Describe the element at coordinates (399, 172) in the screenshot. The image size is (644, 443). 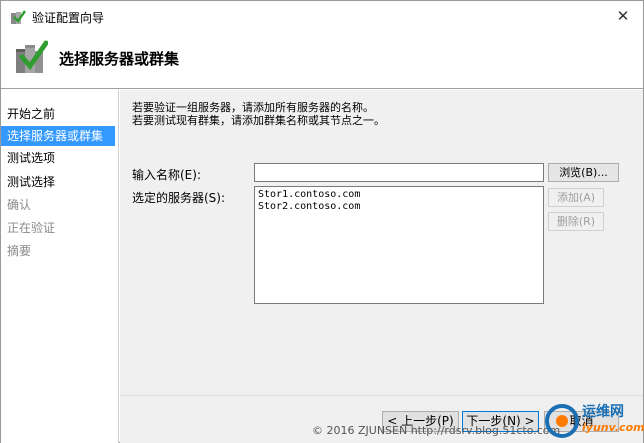
I see `server-name-input` at that location.